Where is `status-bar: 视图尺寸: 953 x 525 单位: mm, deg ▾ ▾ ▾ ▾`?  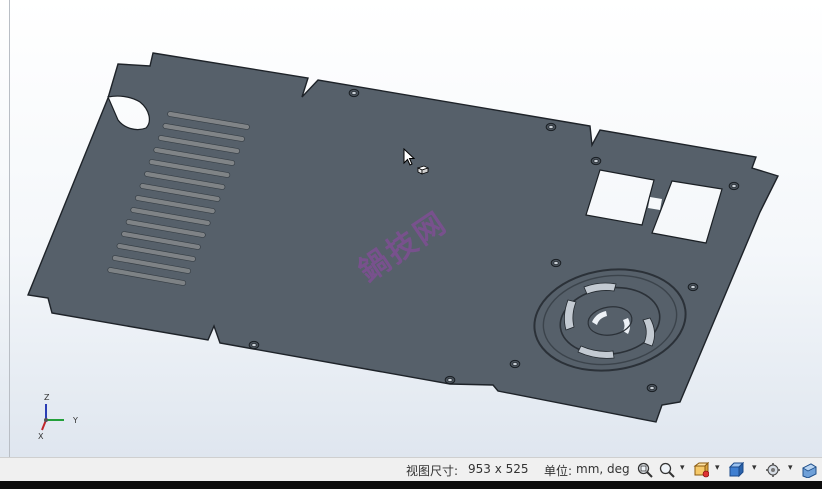
status-bar: 视图尺寸: 953 x 525 单位: mm, deg ▾ ▾ ▾ ▾ is located at coordinates (411, 469).